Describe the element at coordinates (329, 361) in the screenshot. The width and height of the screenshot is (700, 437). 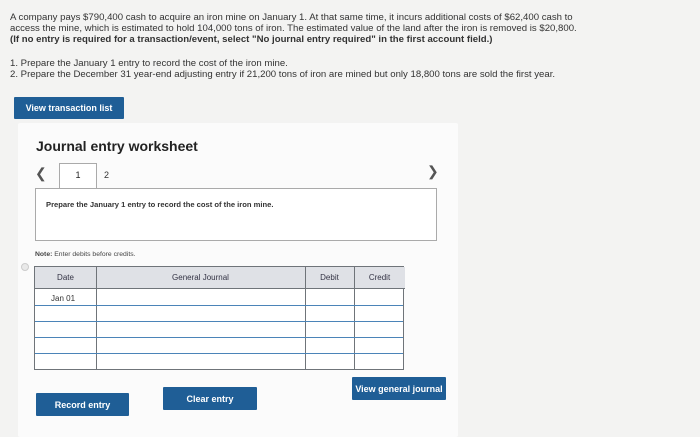
I see `row-5-debit-input` at that location.